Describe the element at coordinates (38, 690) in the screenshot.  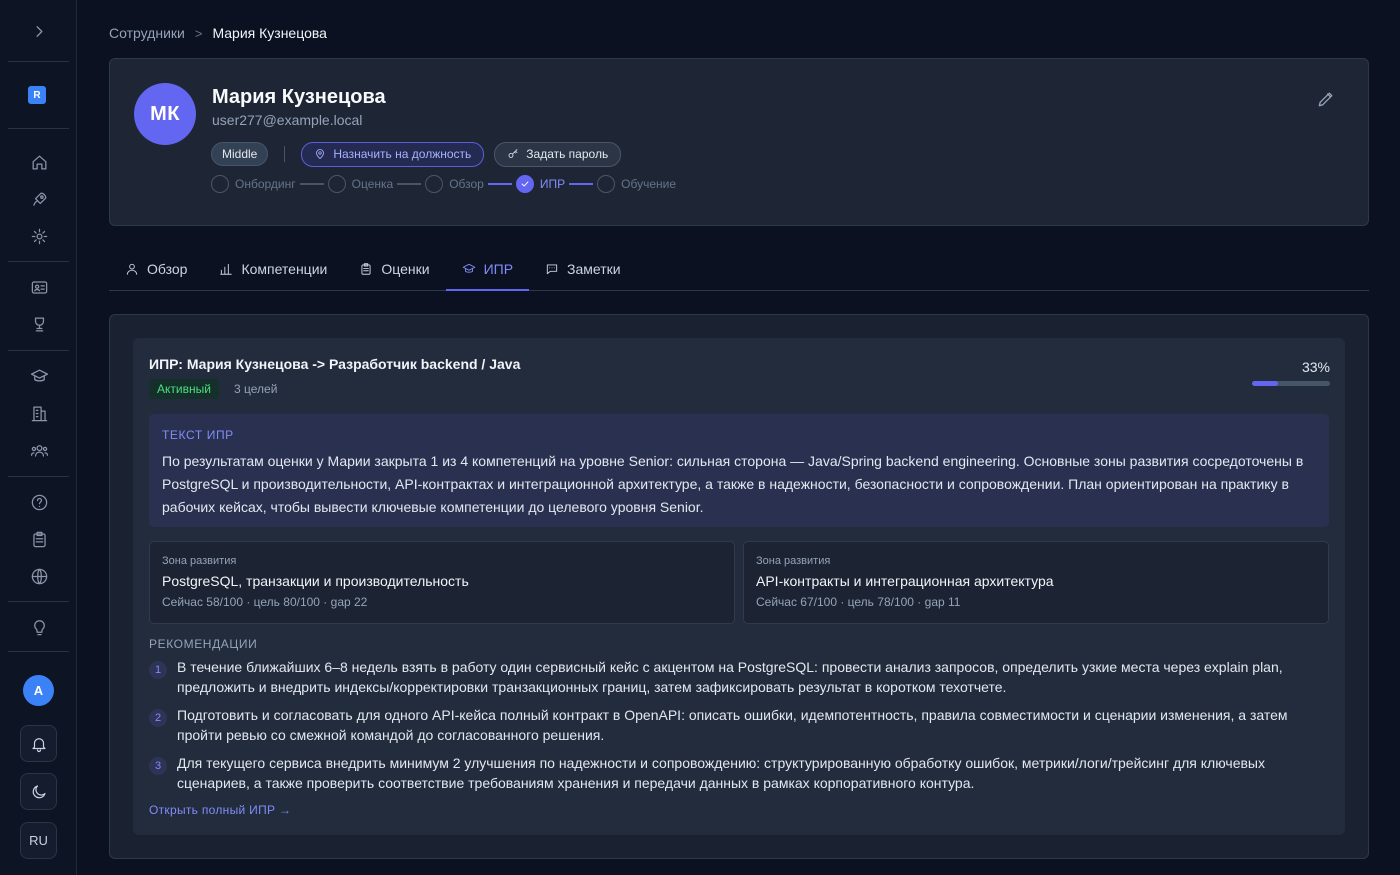
I see `user-avatar: A` at that location.